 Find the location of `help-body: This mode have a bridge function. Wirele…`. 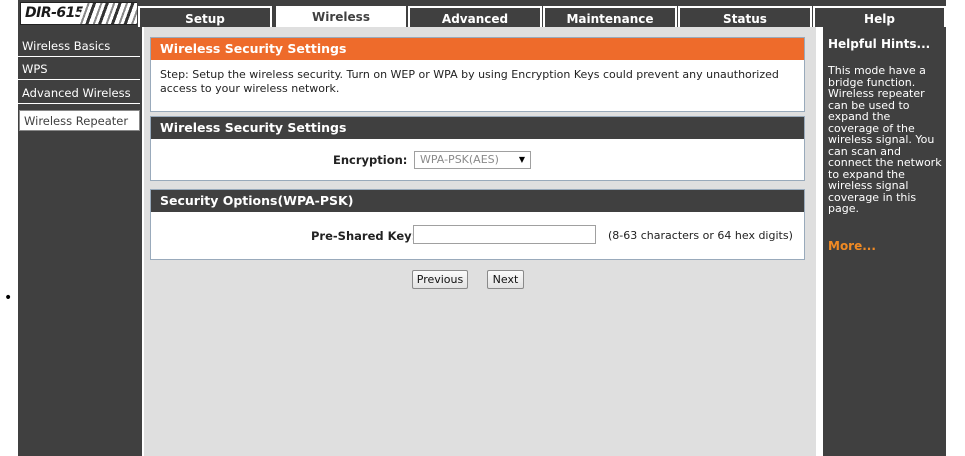

help-body: This mode have a bridge function. Wirele… is located at coordinates (885, 139).